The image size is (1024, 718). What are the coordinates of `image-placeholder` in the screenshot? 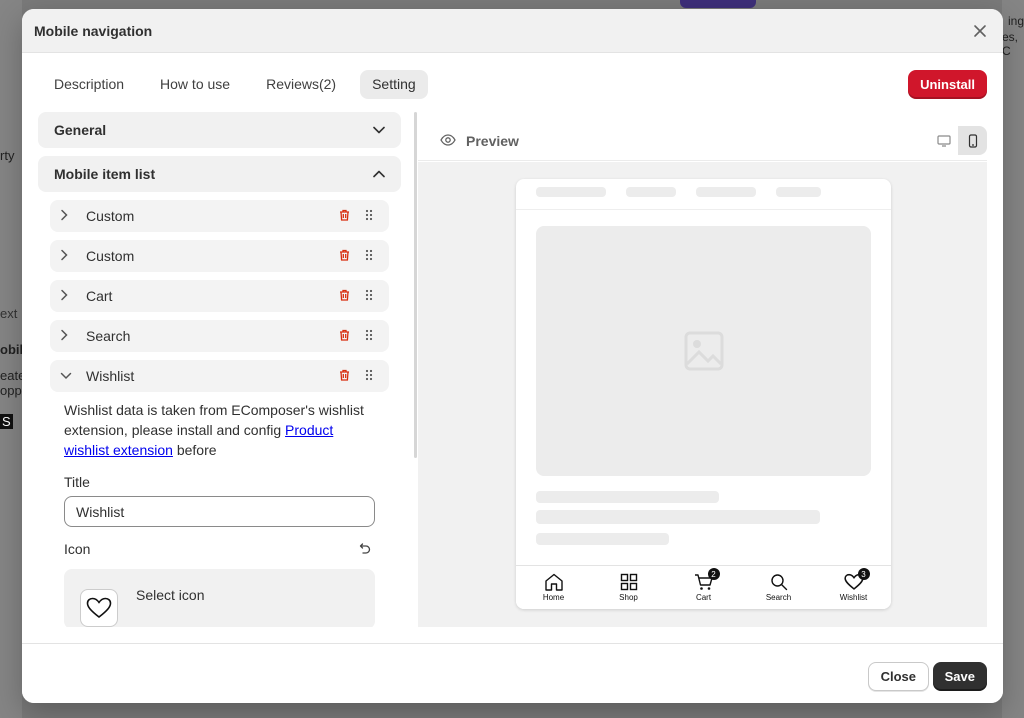 It's located at (703, 351).